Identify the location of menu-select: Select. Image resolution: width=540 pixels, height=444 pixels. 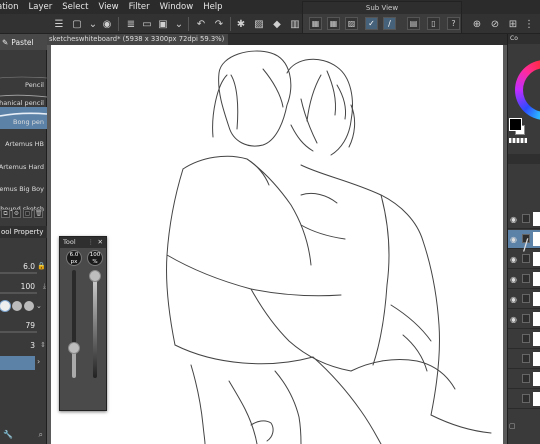
(75, 7).